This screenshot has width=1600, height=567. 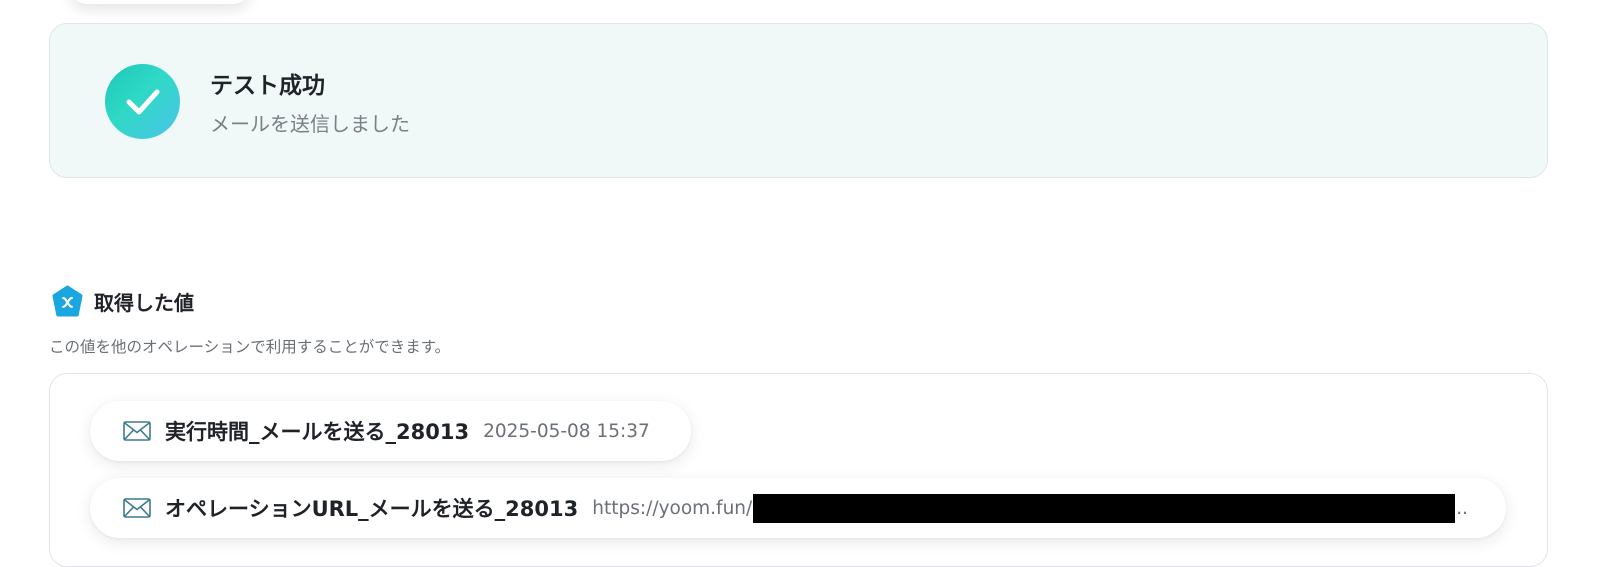 I want to click on value-item-value: https://yoom.fun/, so click(x=672, y=508).